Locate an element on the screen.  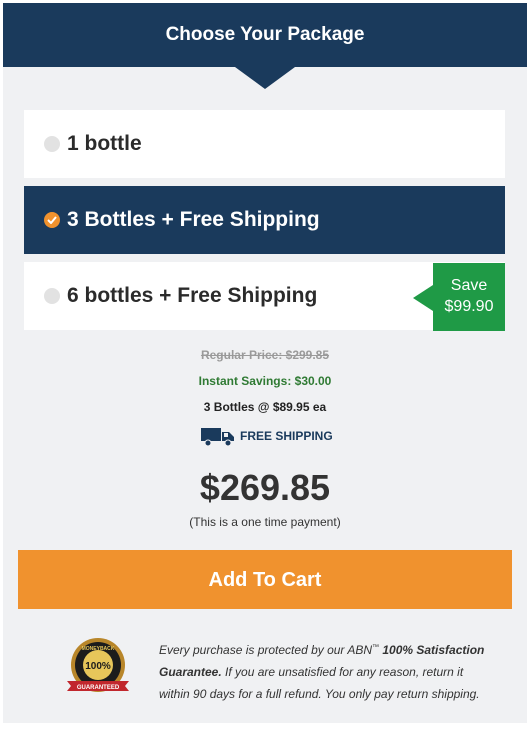
free-shipping-row: FREE SHIPPING is located at coordinates (267, 437).